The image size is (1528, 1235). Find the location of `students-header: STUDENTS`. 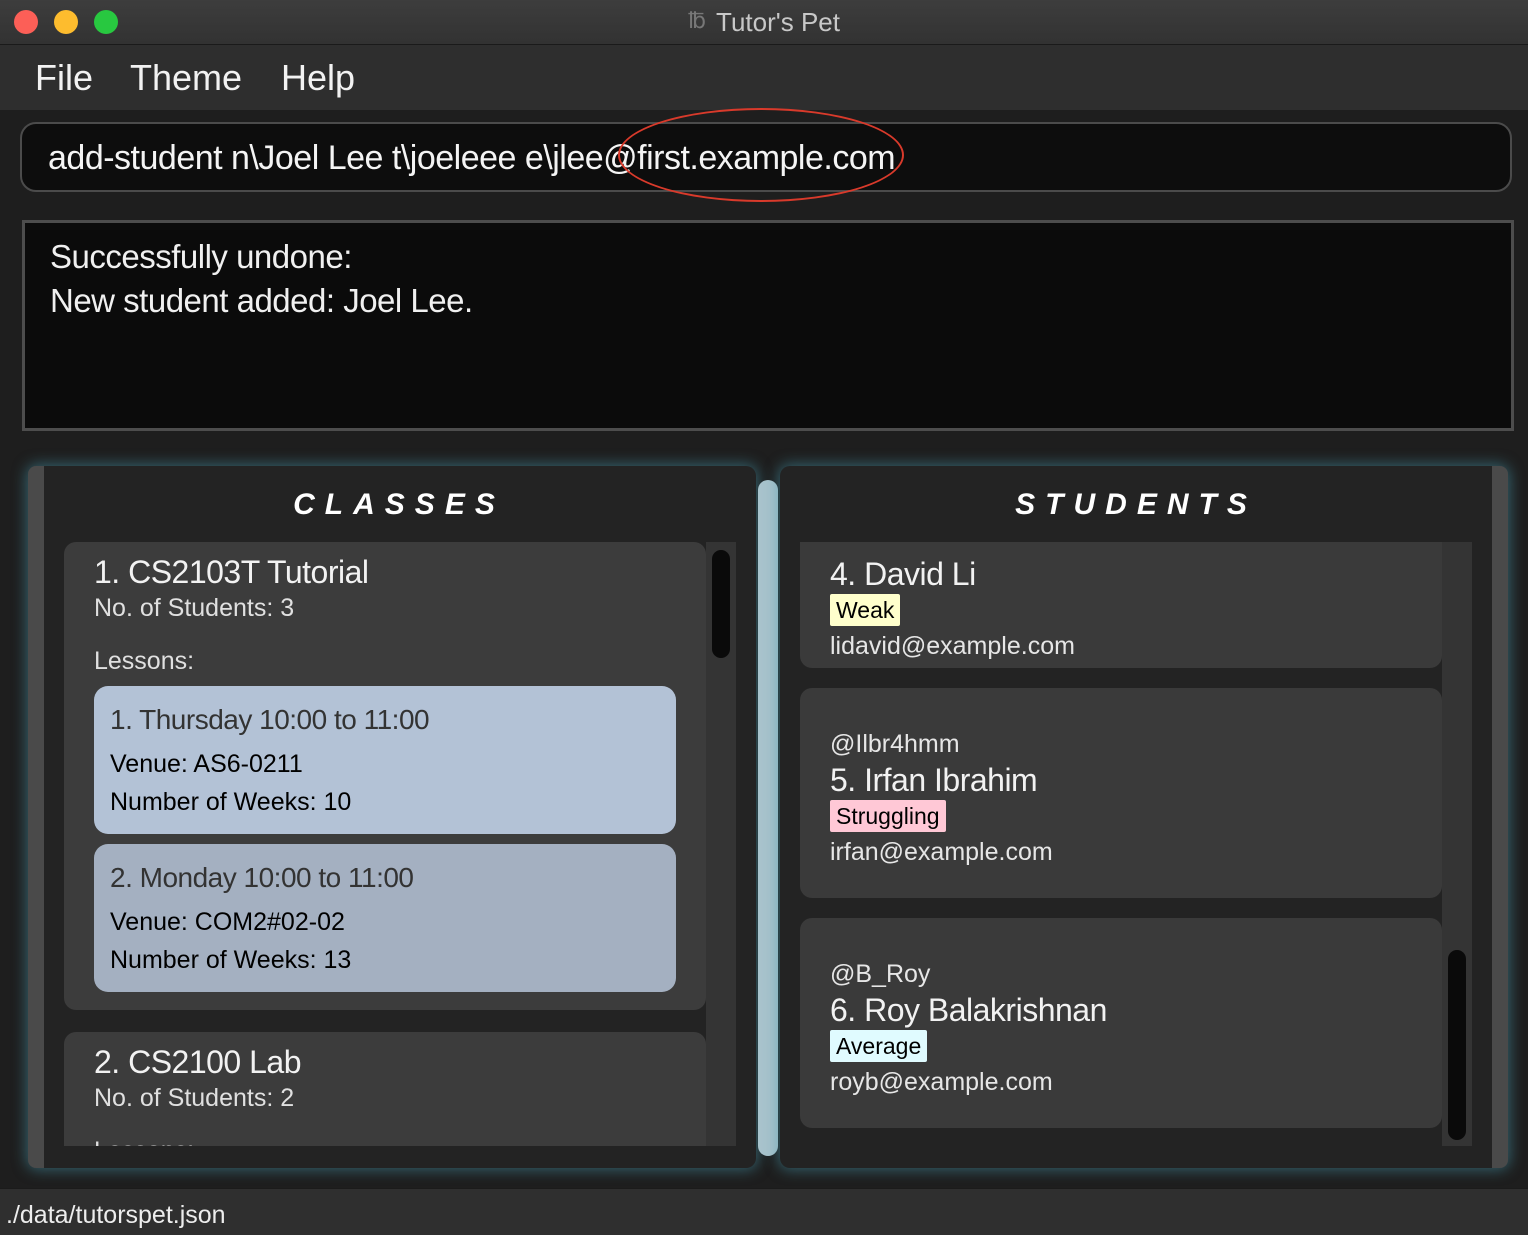

students-header: STUDENTS is located at coordinates (1136, 504).